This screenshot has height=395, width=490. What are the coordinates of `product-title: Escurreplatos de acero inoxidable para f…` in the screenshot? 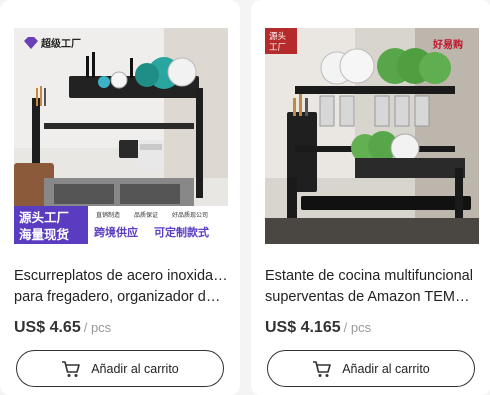 It's located at (121, 287).